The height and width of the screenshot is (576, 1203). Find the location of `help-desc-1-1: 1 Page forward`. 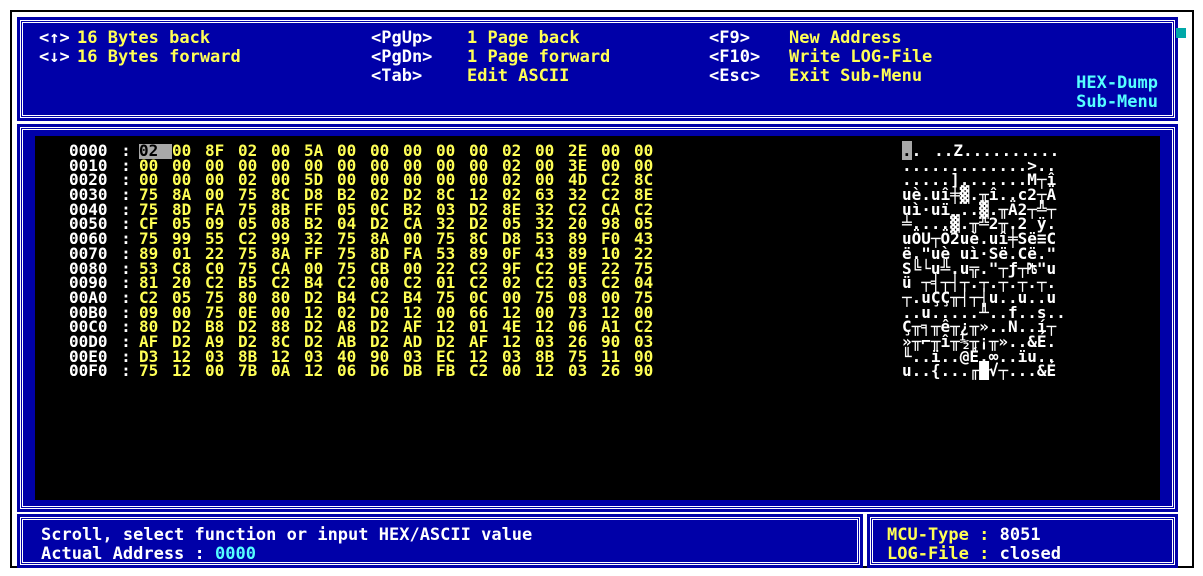

help-desc-1-1: 1 Page forward is located at coordinates (539, 57).